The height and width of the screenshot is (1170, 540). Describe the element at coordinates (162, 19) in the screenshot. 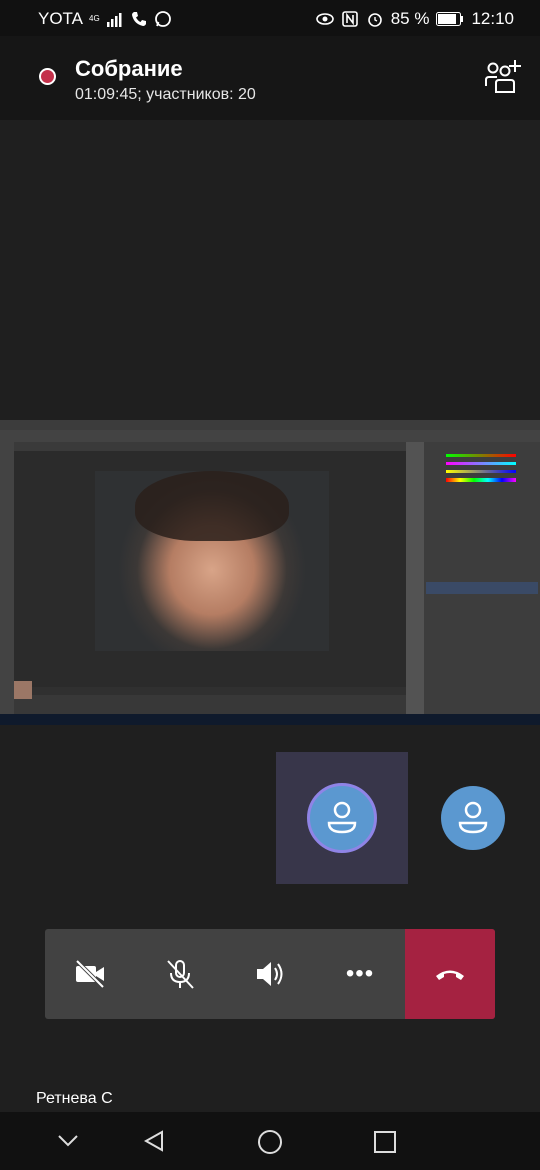

I see `whatsapp-icon` at that location.